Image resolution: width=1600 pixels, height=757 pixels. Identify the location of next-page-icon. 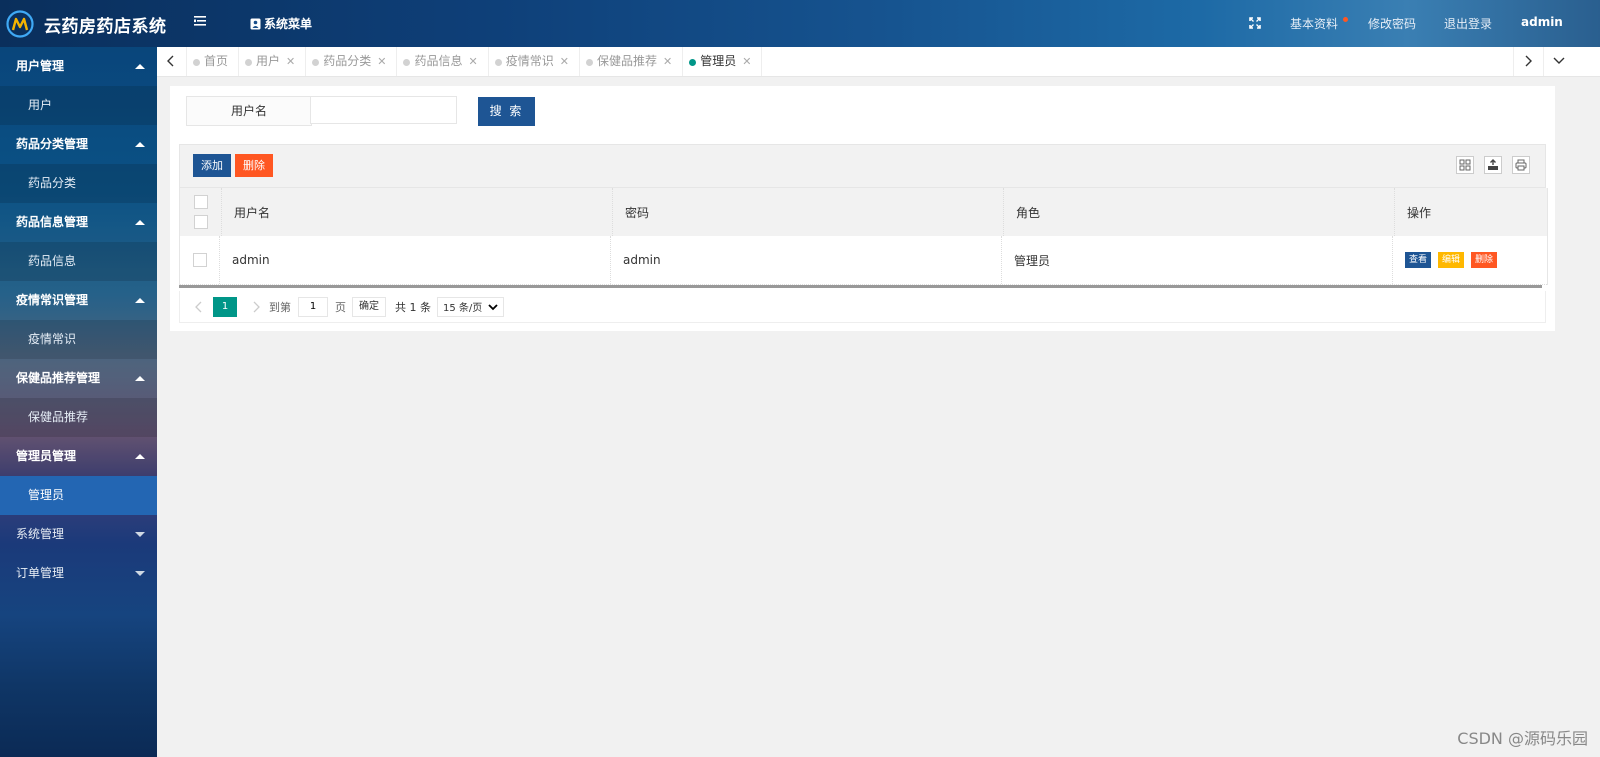
(256, 307).